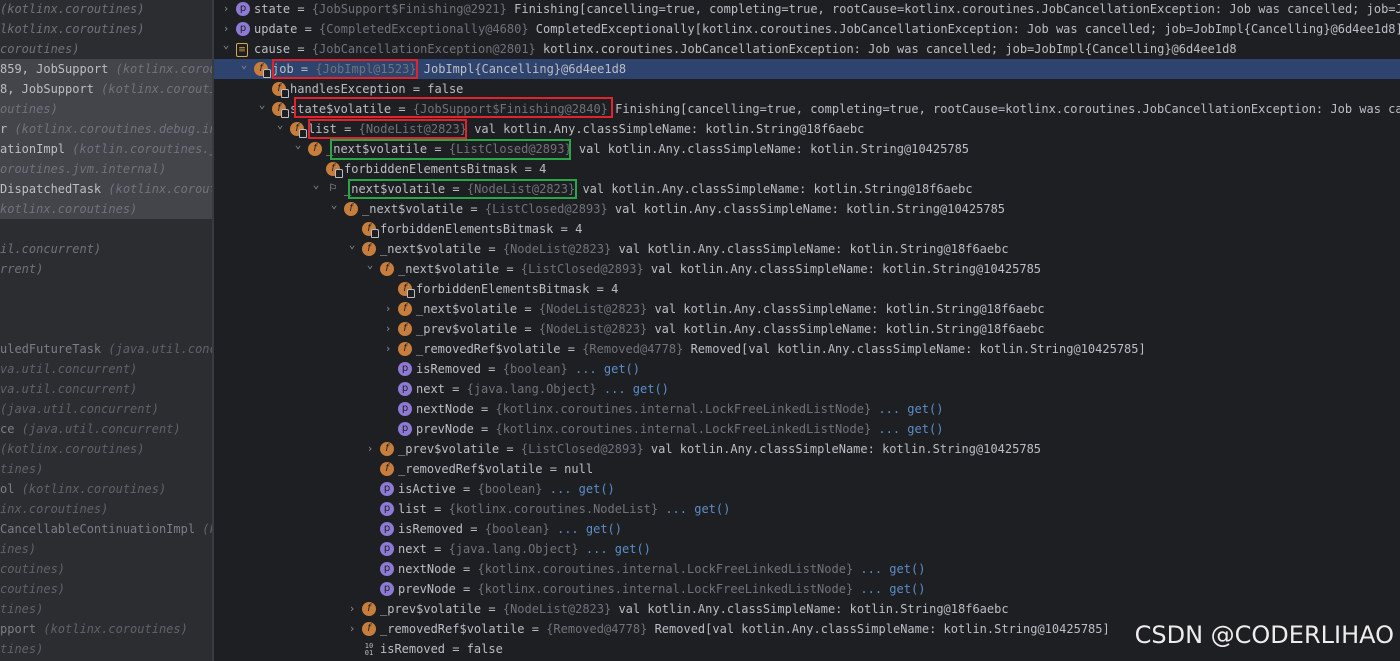 The width and height of the screenshot is (1400, 661). What do you see at coordinates (807, 89) in the screenshot?
I see `tree-row: f handlesException = false` at bounding box center [807, 89].